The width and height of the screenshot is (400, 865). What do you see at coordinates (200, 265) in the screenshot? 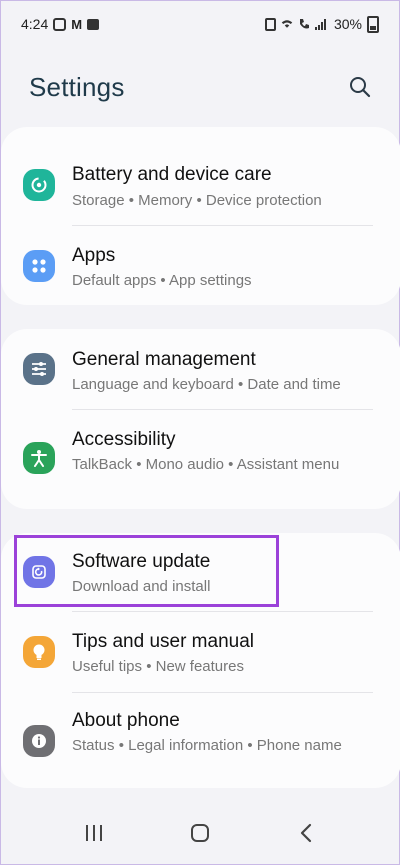
I see `apps-item: Apps Default apps • App settings` at bounding box center [200, 265].